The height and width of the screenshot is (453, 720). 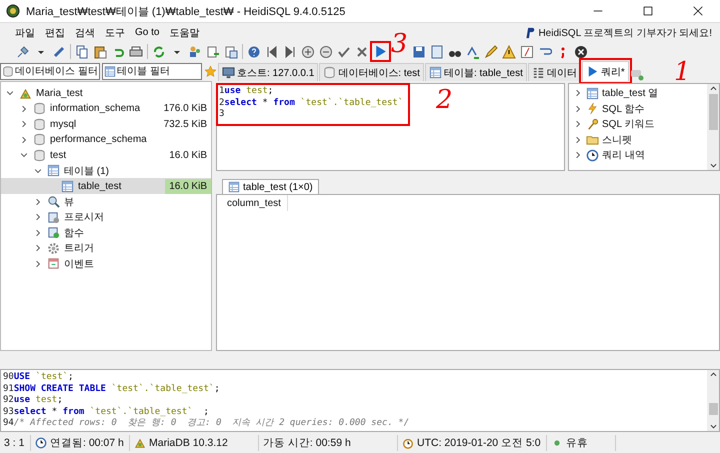 I want to click on export-icon, so click(x=231, y=51).